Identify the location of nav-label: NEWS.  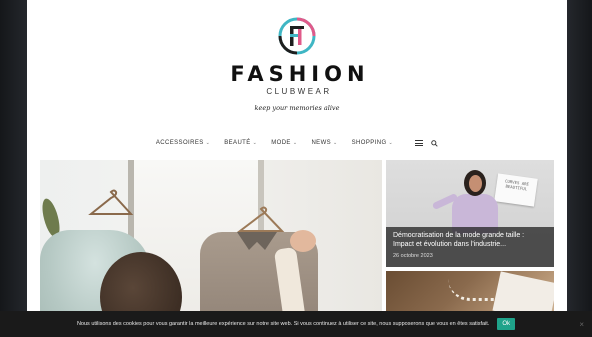
(321, 143).